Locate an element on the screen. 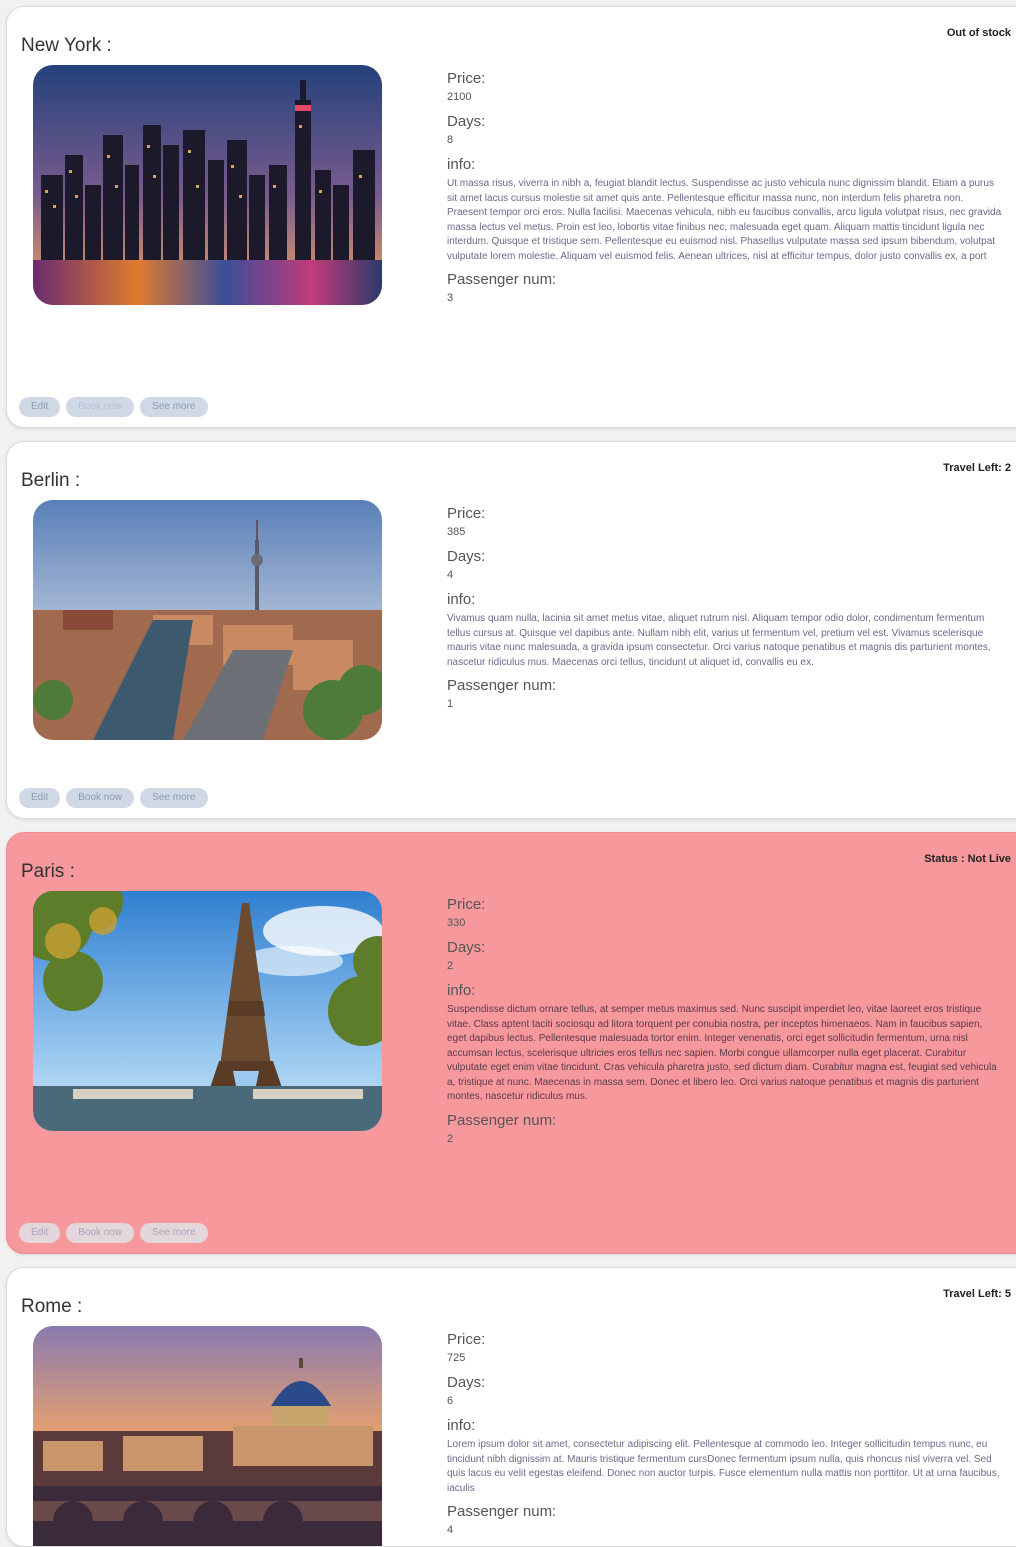  status-badge: Status : Not Live is located at coordinates (967, 859).